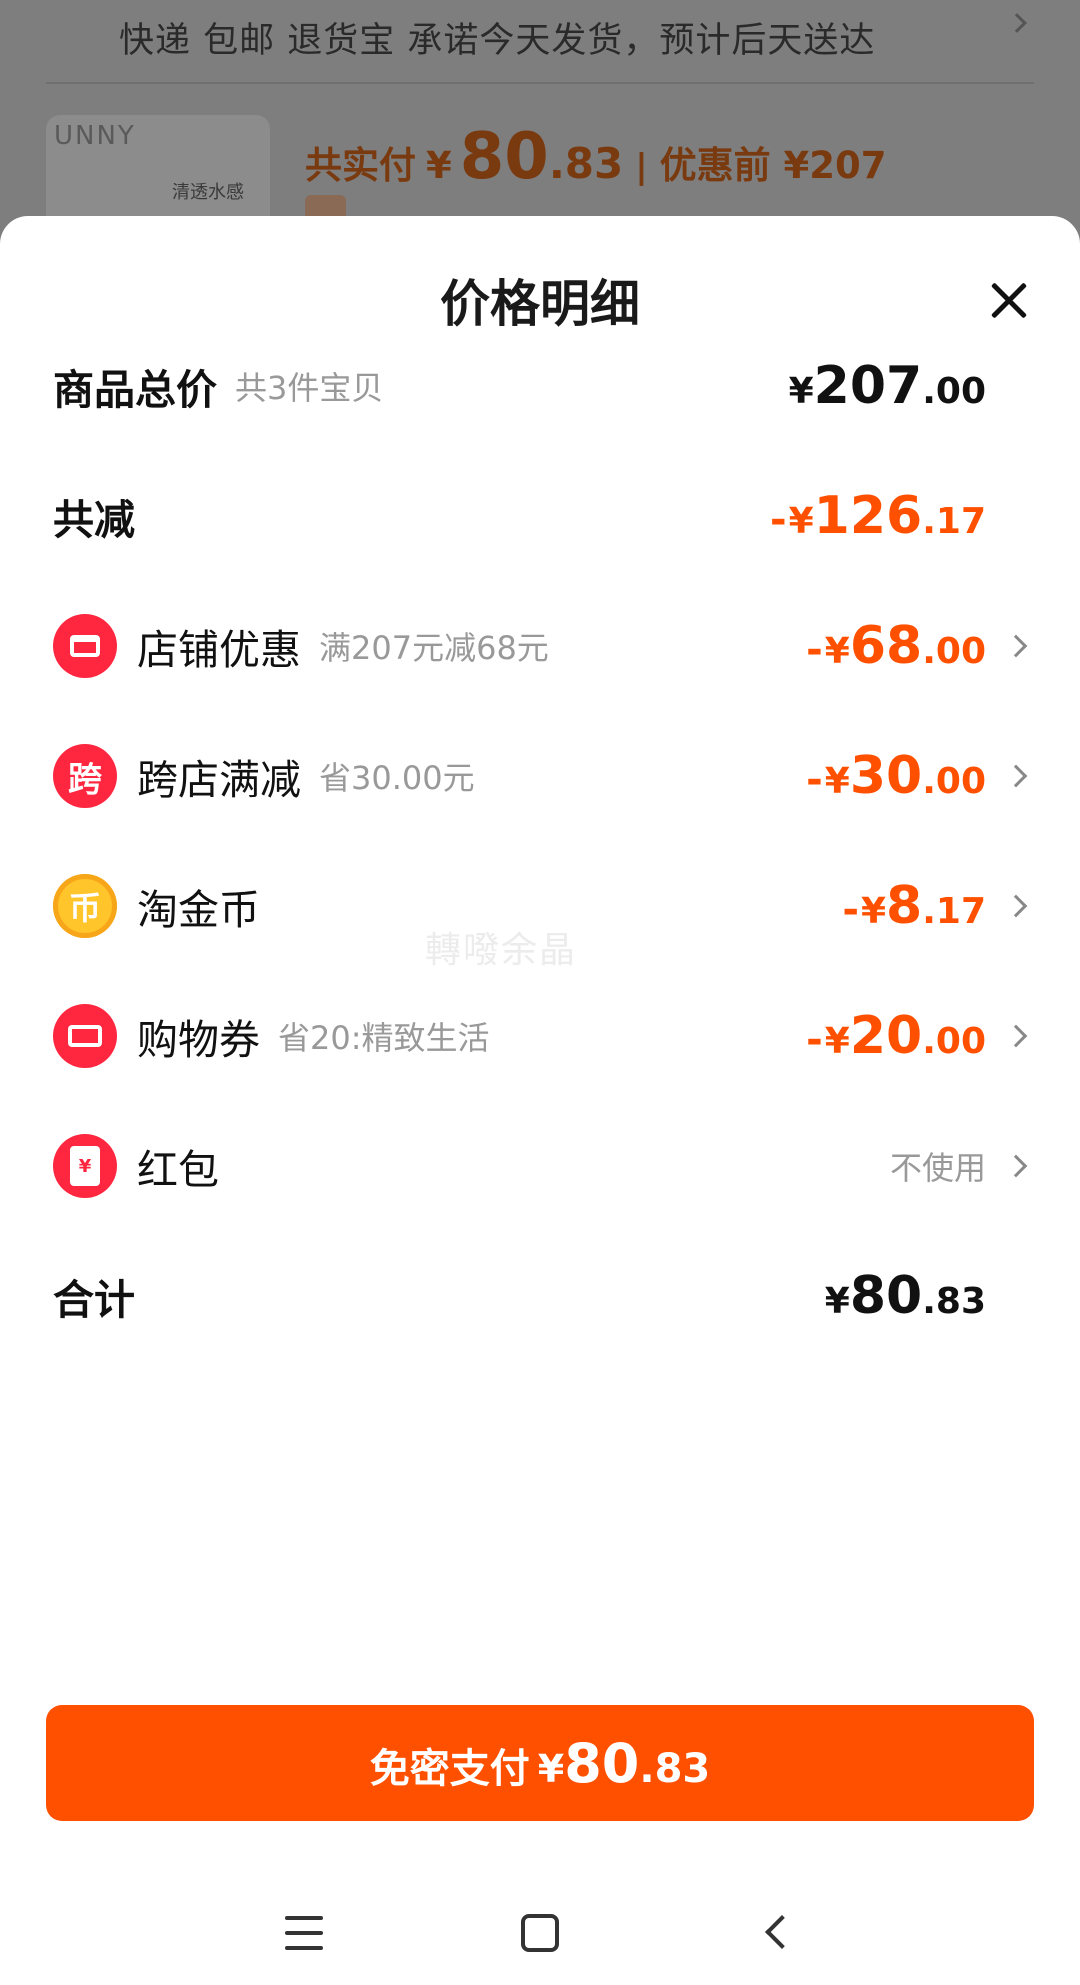 The image size is (1080, 1985). Describe the element at coordinates (782, 1932) in the screenshot. I see `back-icon` at that location.